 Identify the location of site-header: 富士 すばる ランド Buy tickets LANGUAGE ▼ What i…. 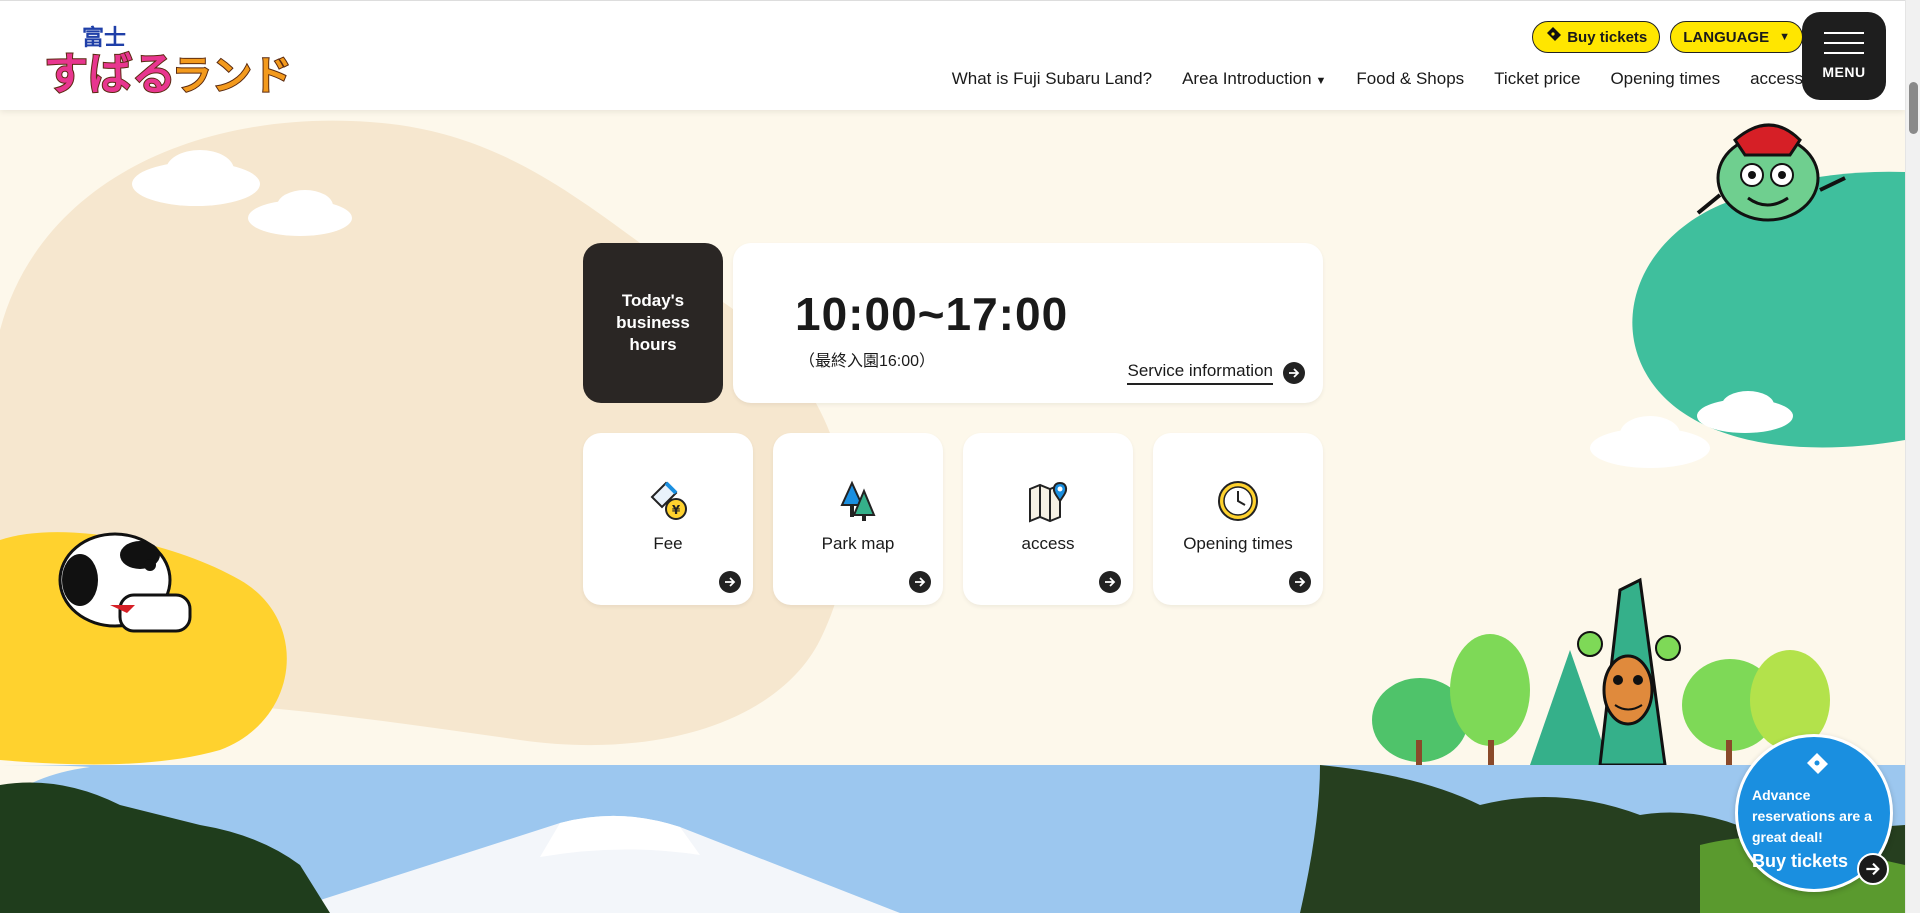
(952, 55).